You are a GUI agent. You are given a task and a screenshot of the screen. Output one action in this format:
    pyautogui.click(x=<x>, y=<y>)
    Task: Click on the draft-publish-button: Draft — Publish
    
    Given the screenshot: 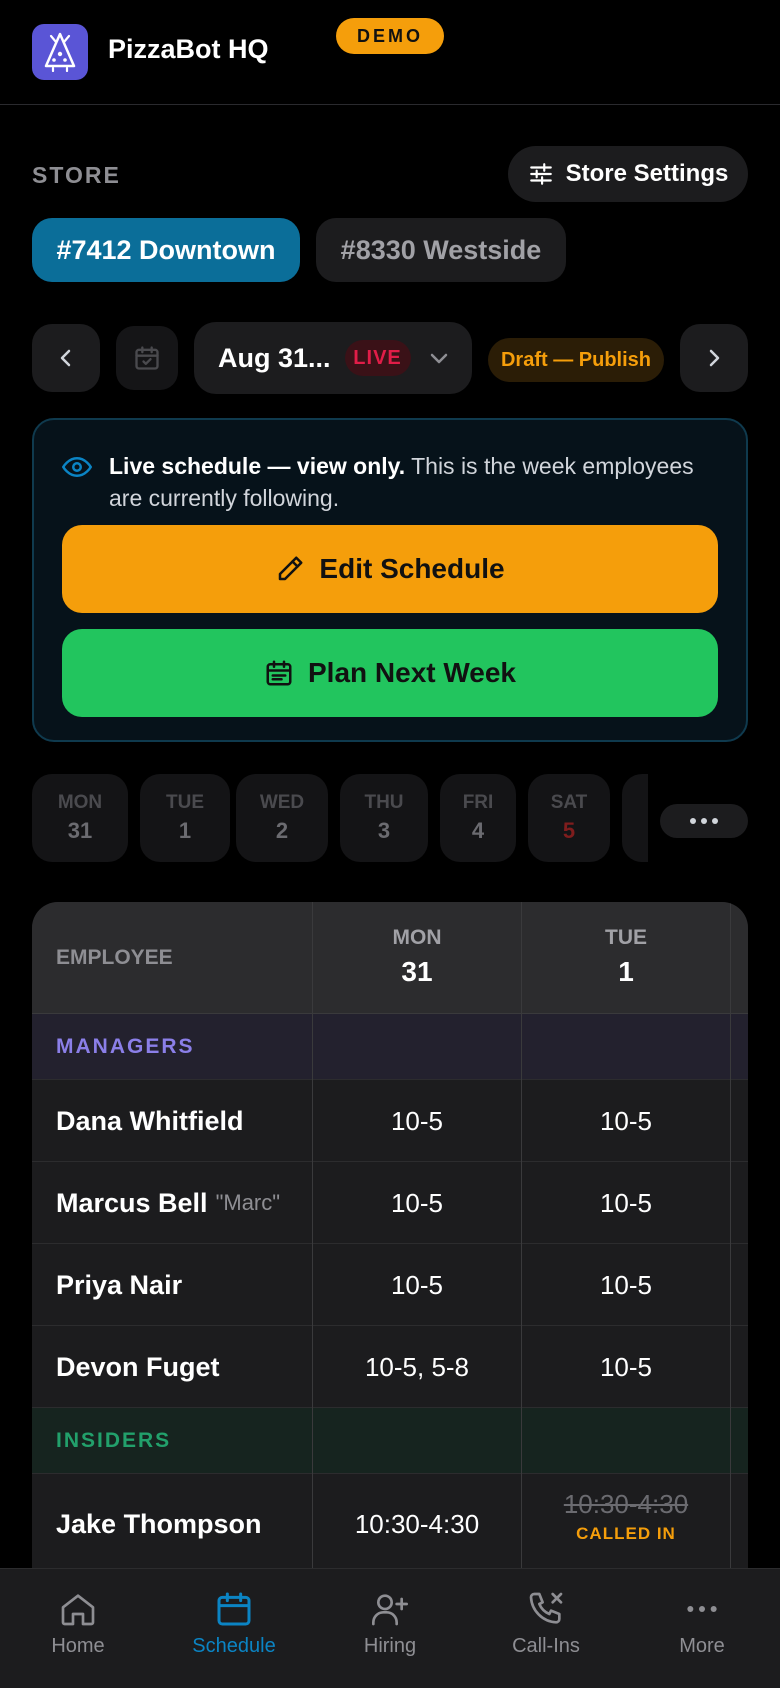 What is the action you would take?
    pyautogui.click(x=576, y=360)
    